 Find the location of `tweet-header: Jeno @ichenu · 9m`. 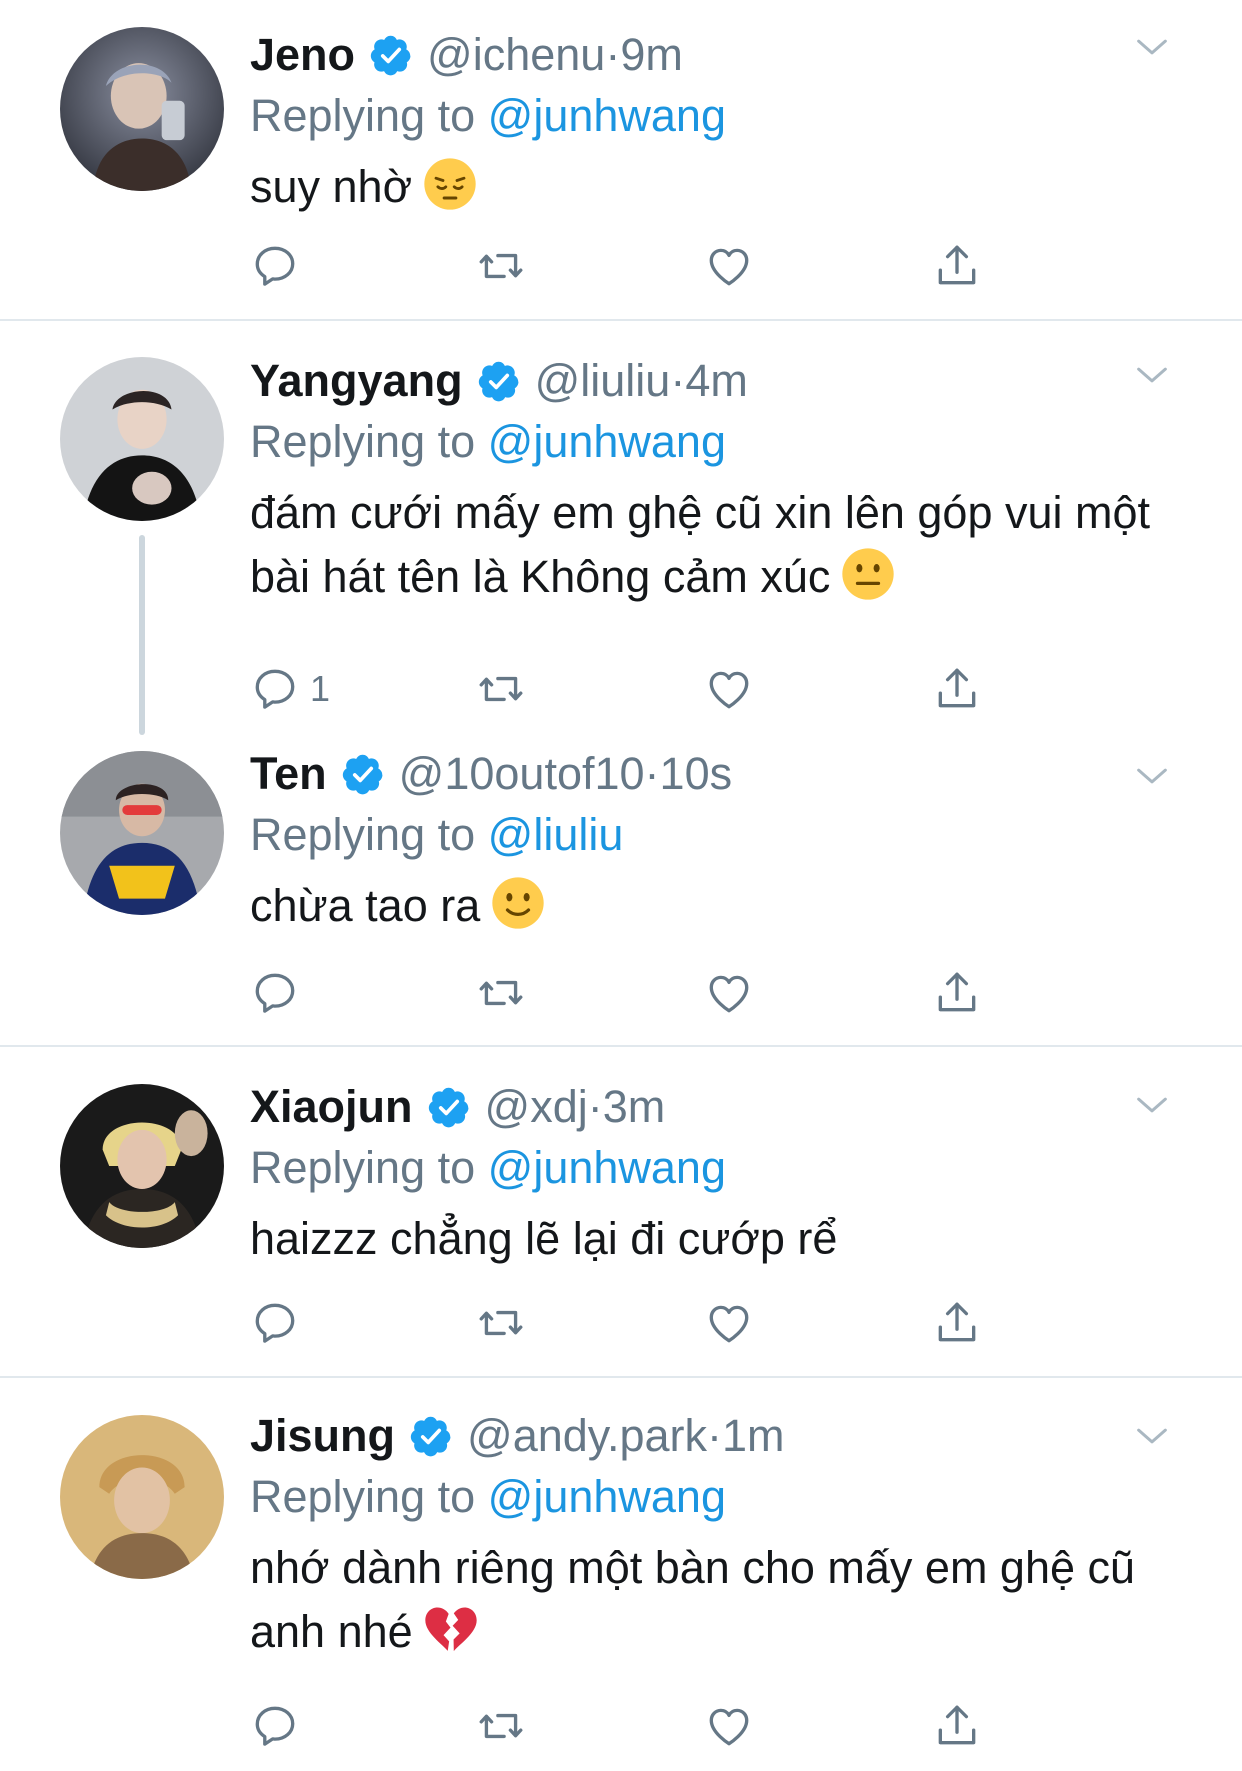

tweet-header: Jeno @ichenu · 9m is located at coordinates (701, 55).